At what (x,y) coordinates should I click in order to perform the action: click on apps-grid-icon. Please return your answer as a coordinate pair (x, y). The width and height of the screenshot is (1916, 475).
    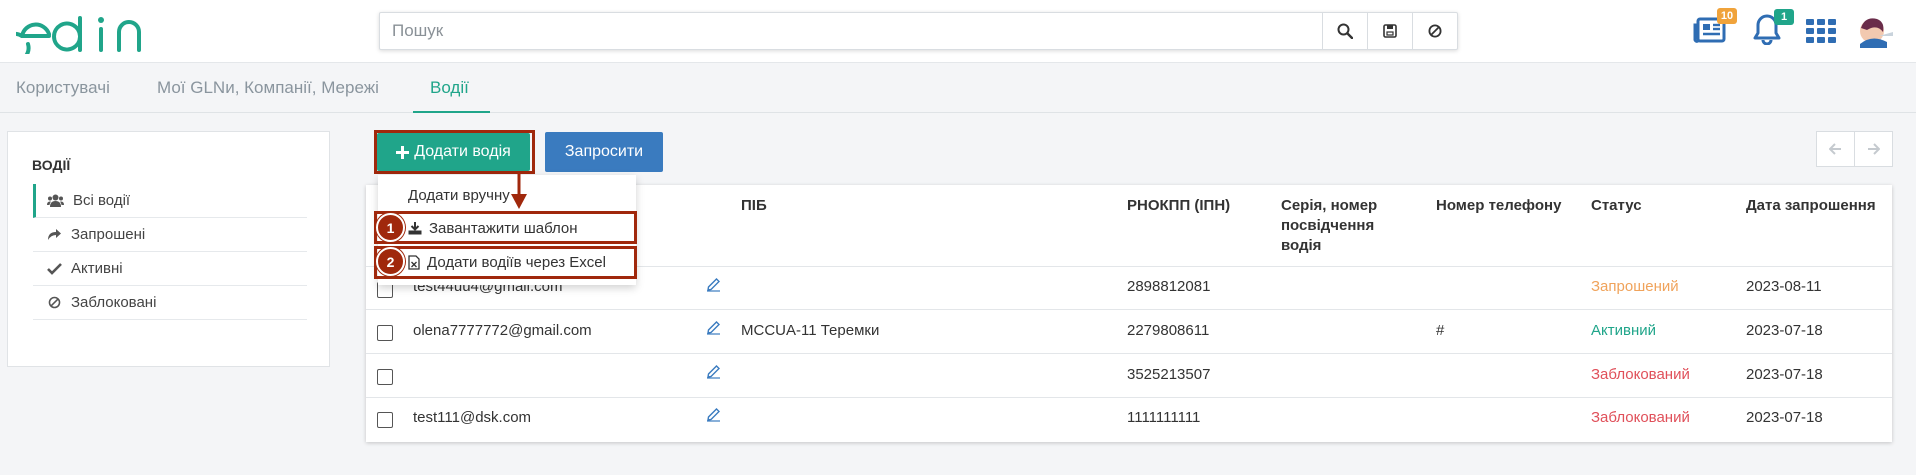
    Looking at the image, I should click on (1821, 31).